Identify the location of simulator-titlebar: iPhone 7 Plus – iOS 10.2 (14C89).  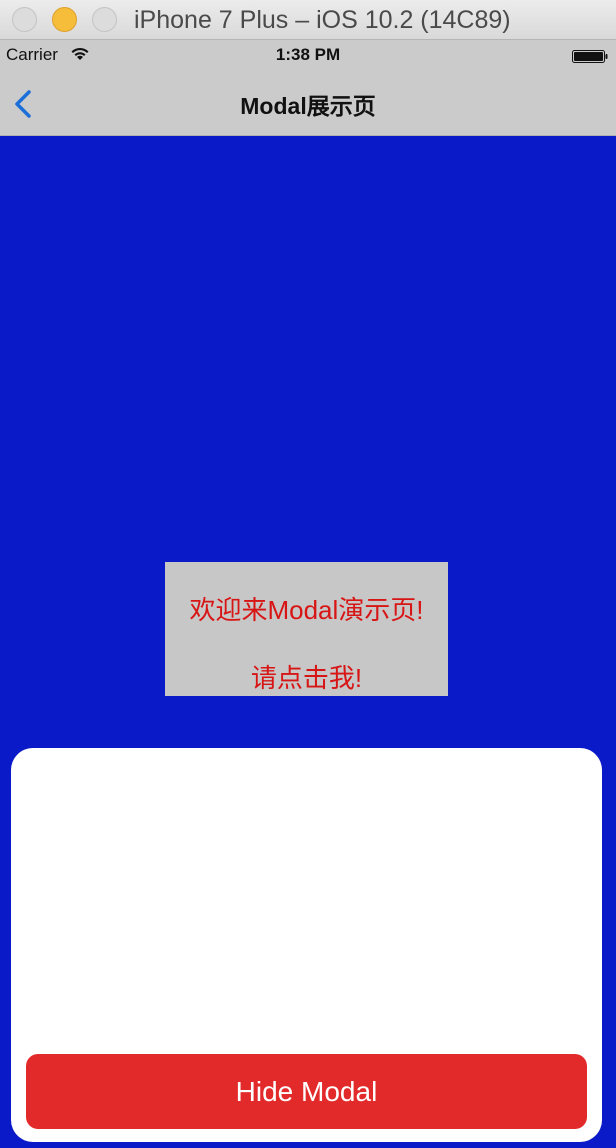
(308, 20).